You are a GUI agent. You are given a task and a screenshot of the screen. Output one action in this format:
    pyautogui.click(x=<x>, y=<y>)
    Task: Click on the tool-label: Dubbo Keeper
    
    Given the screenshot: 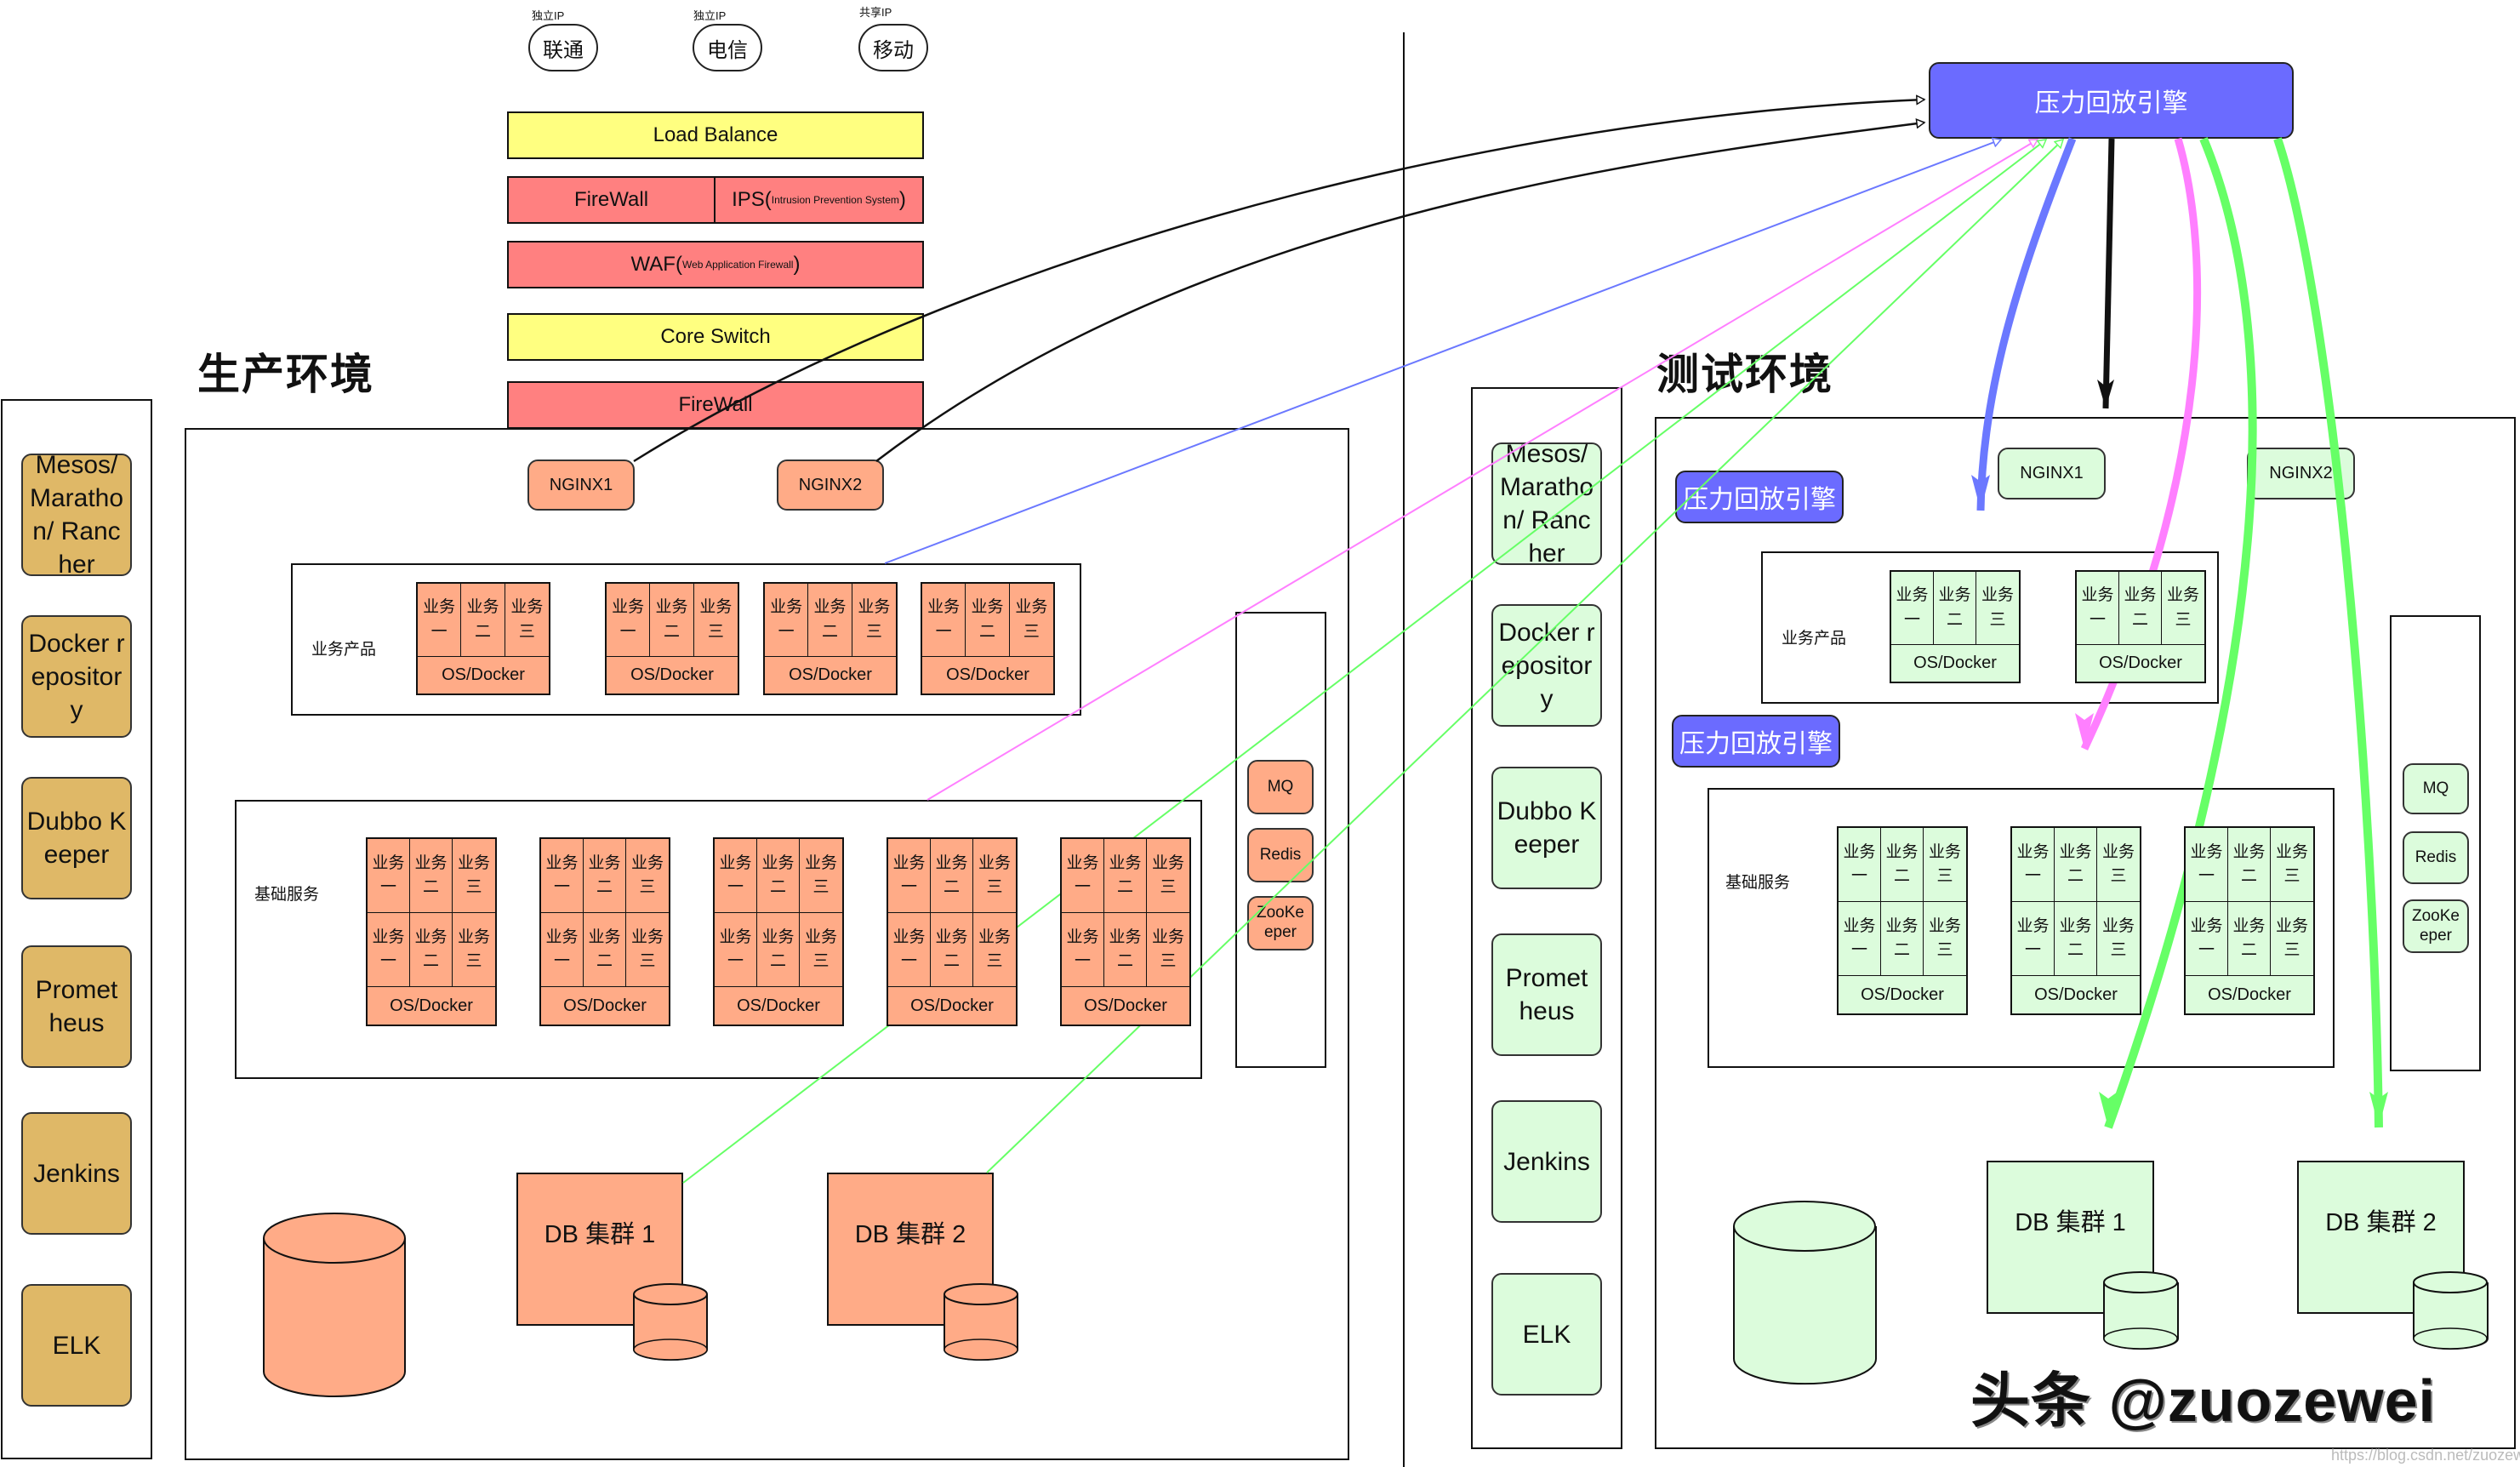 What is the action you would take?
    pyautogui.click(x=1547, y=828)
    